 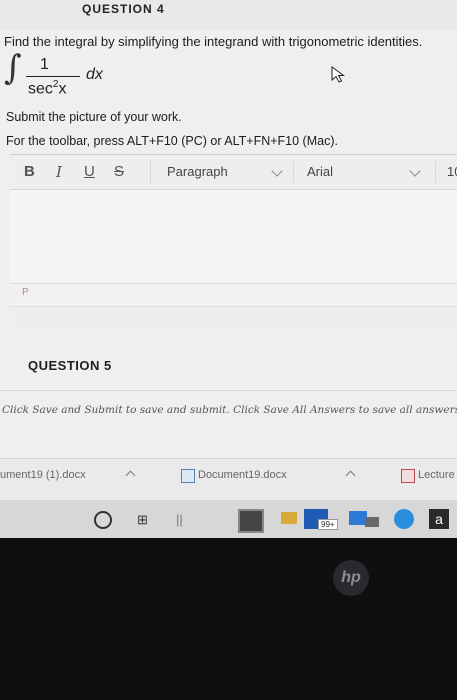 What do you see at coordinates (228, 519) in the screenshot?
I see `windows-taskbar: ⊞ || 99+ a` at bounding box center [228, 519].